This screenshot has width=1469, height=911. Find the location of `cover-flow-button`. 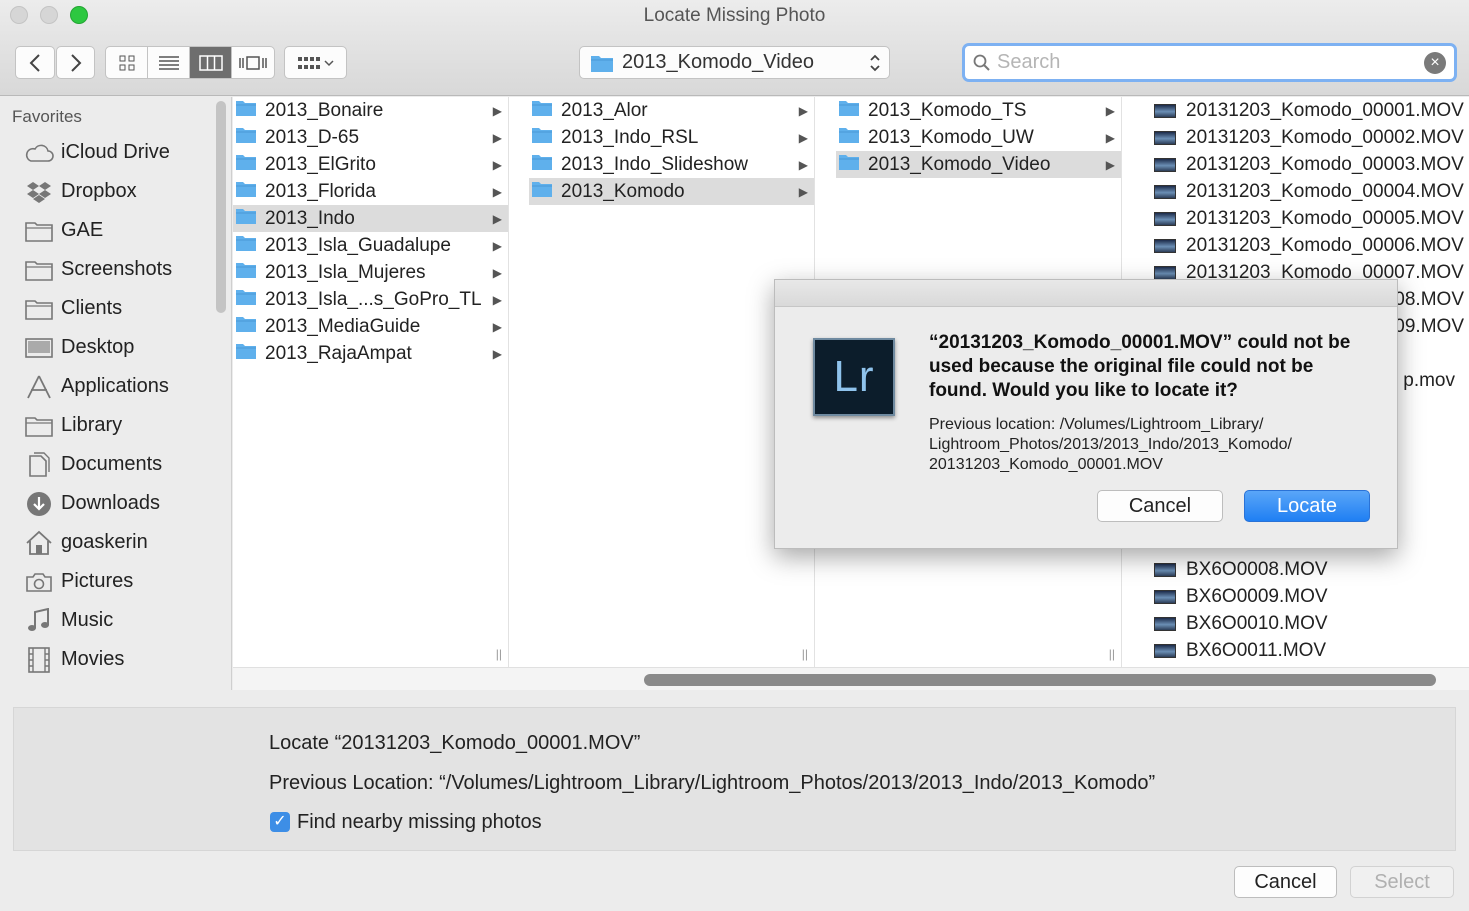

cover-flow-button is located at coordinates (253, 62).